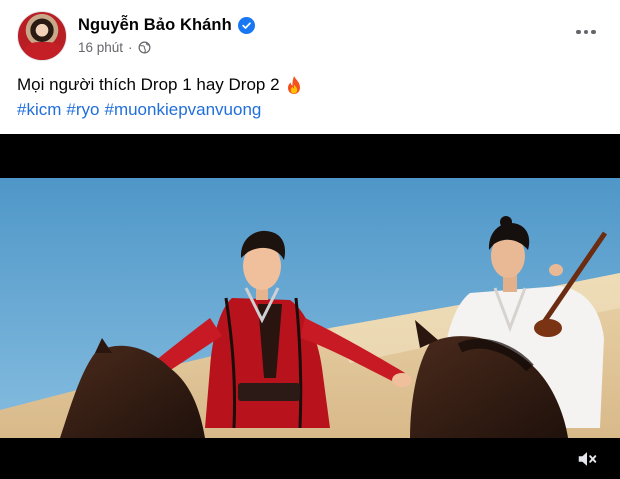 This screenshot has height=479, width=620. Describe the element at coordinates (246, 25) in the screenshot. I see `verified-badge-icon` at that location.